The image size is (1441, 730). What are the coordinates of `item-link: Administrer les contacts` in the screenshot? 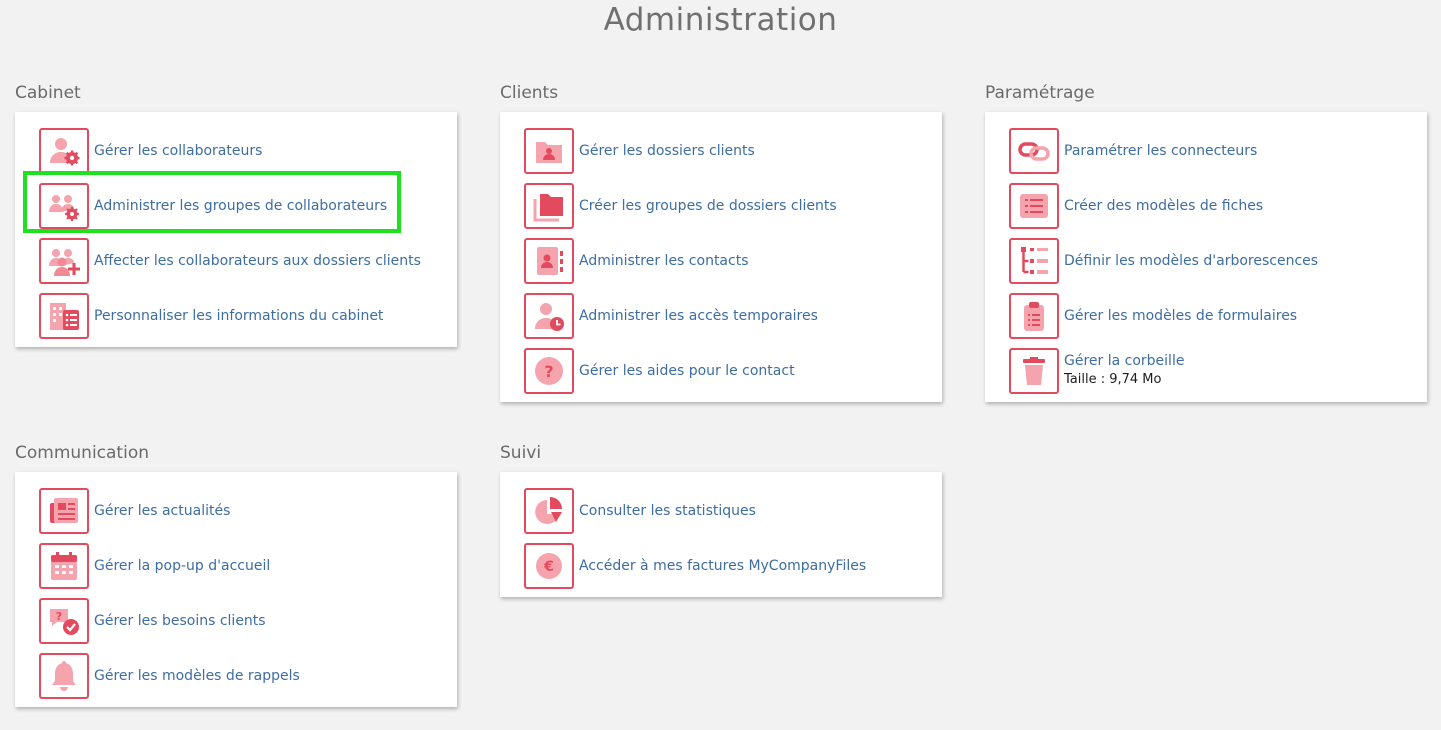 It's located at (664, 261).